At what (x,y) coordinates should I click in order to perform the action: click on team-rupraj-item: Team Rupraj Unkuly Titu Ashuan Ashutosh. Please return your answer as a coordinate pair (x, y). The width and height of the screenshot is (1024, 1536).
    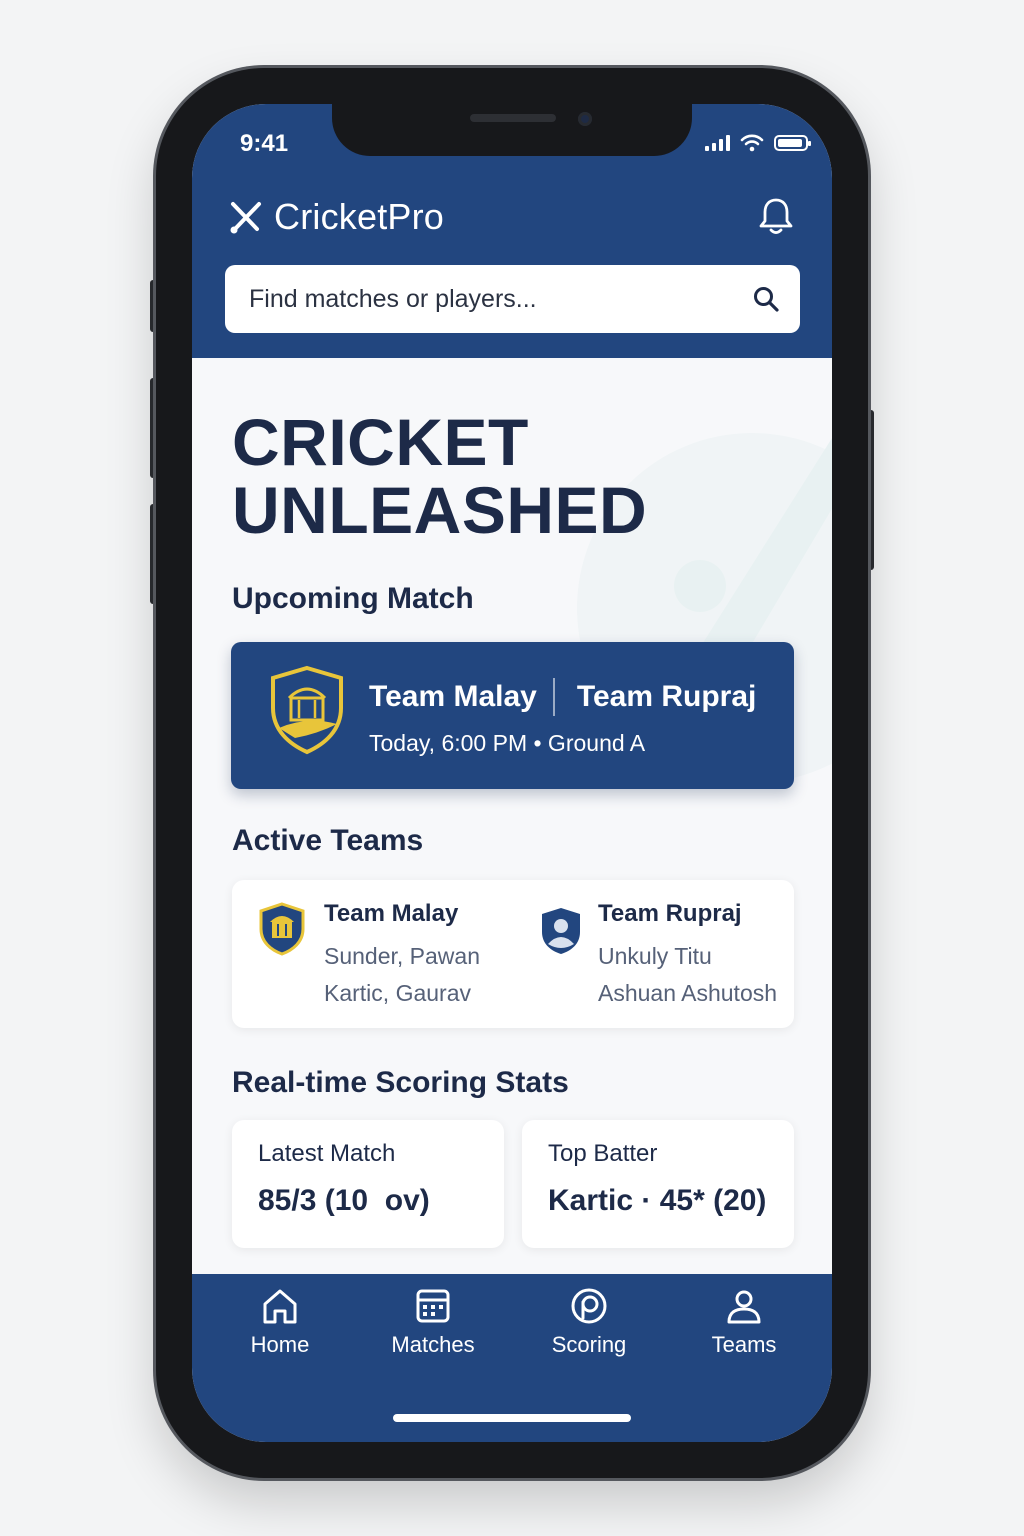
    Looking at the image, I should click on (687, 956).